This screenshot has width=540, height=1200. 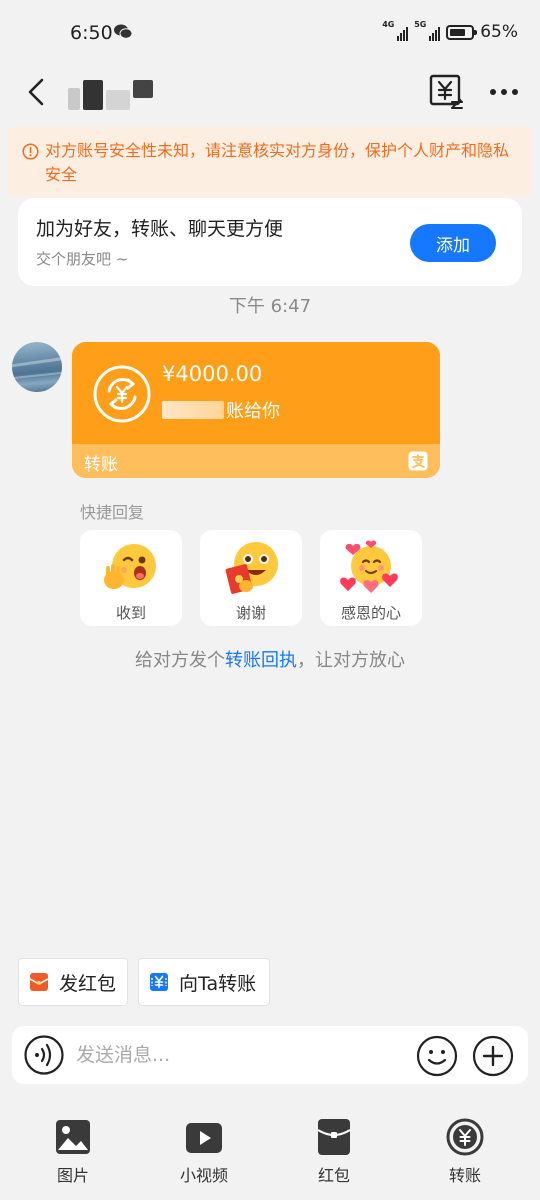 What do you see at coordinates (251, 568) in the screenshot?
I see `thanks-red-envelope-emoji-icon` at bounding box center [251, 568].